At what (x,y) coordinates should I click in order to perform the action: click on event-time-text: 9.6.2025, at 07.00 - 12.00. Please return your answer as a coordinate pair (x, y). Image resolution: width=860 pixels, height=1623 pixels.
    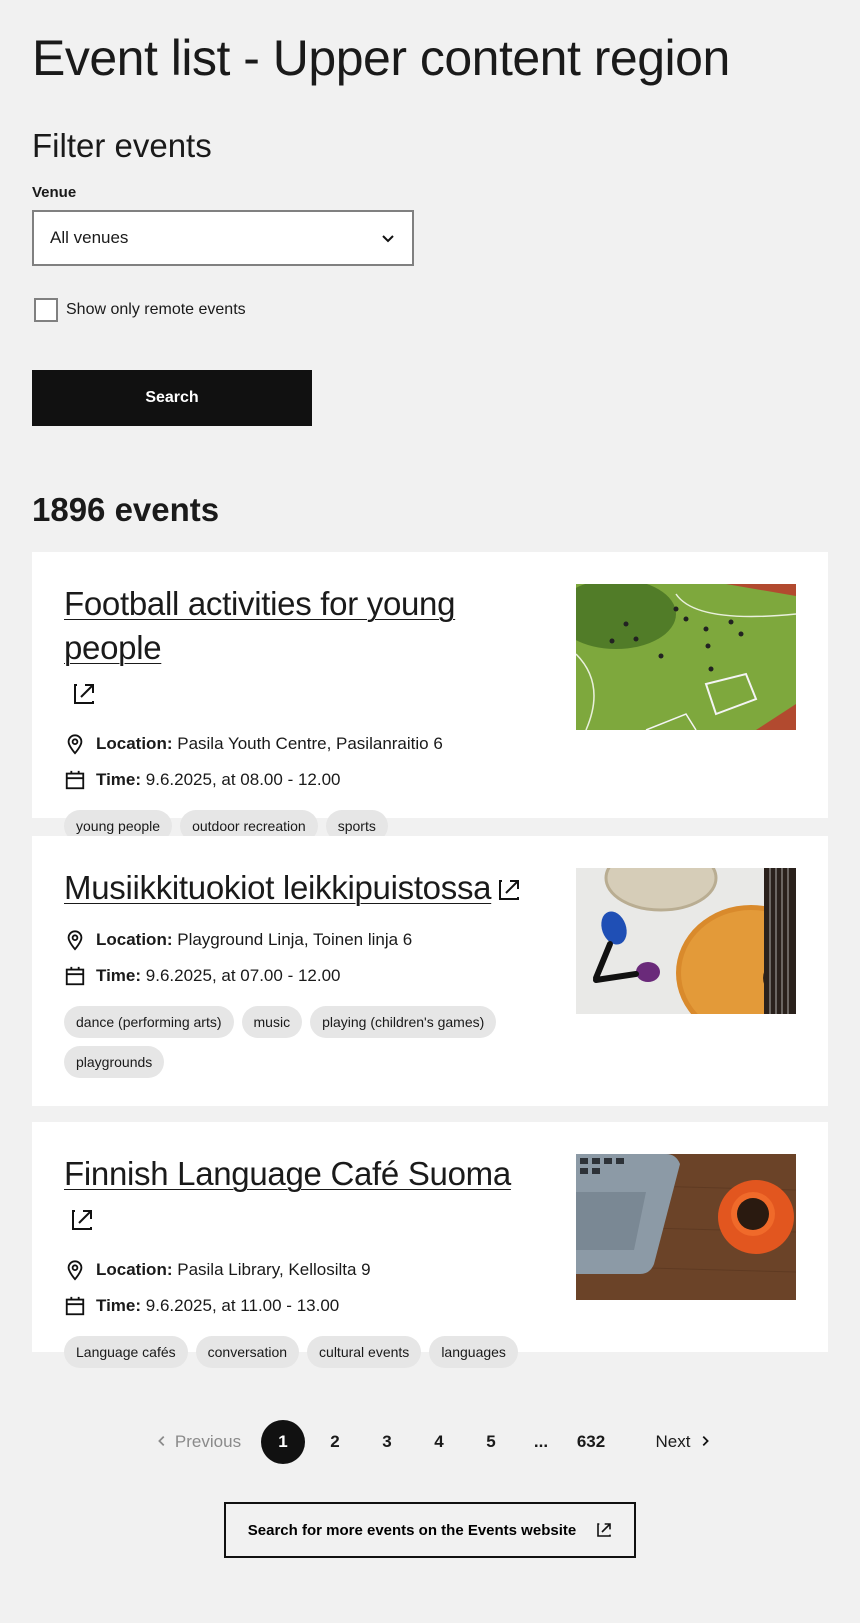
    Looking at the image, I should click on (243, 975).